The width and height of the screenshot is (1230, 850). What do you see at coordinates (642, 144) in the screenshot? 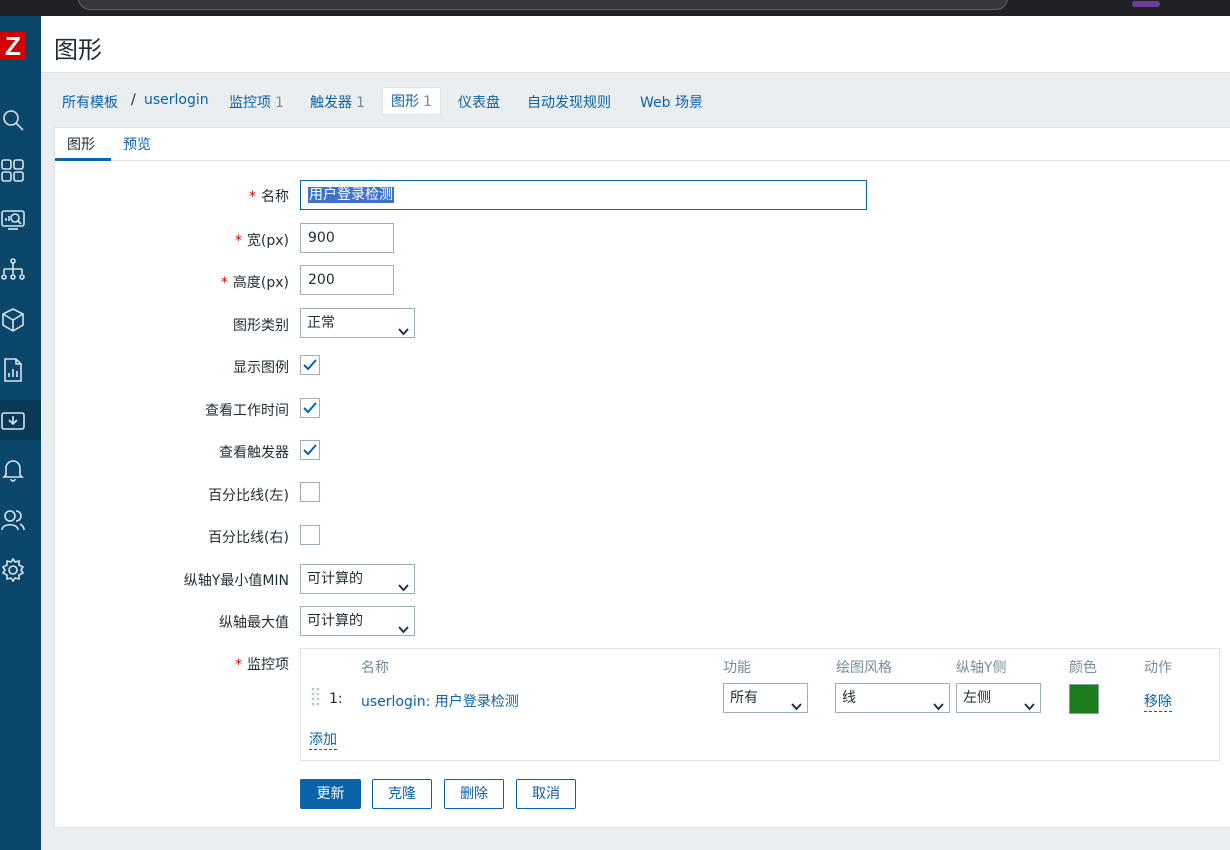
I see `form-tabs: 图形 预览` at bounding box center [642, 144].